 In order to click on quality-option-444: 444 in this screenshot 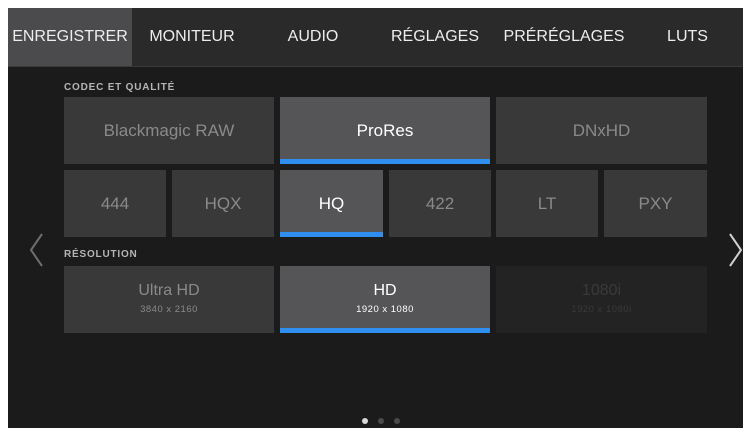, I will do `click(115, 203)`.